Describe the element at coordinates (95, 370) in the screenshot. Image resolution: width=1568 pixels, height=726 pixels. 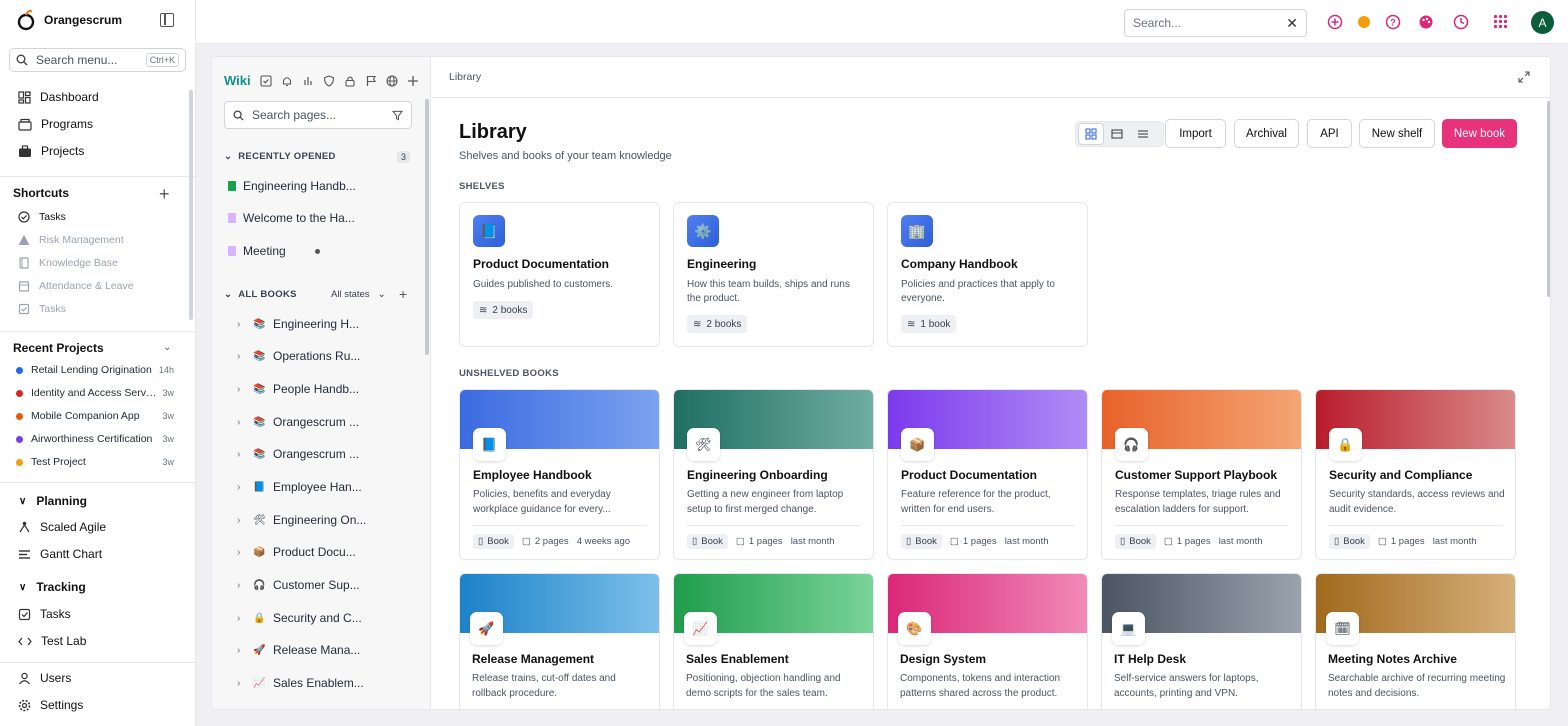
I see `recent-project-item: Retail Lending Origination 14h` at that location.